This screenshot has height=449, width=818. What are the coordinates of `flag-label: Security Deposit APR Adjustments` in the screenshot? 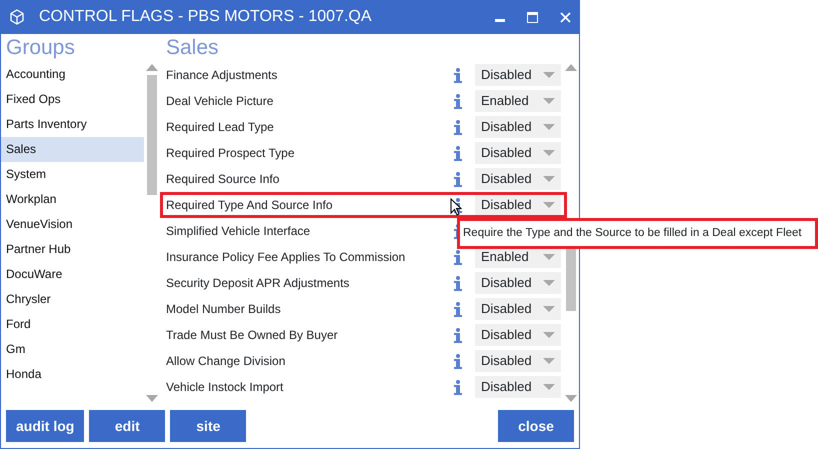 It's located at (258, 283).